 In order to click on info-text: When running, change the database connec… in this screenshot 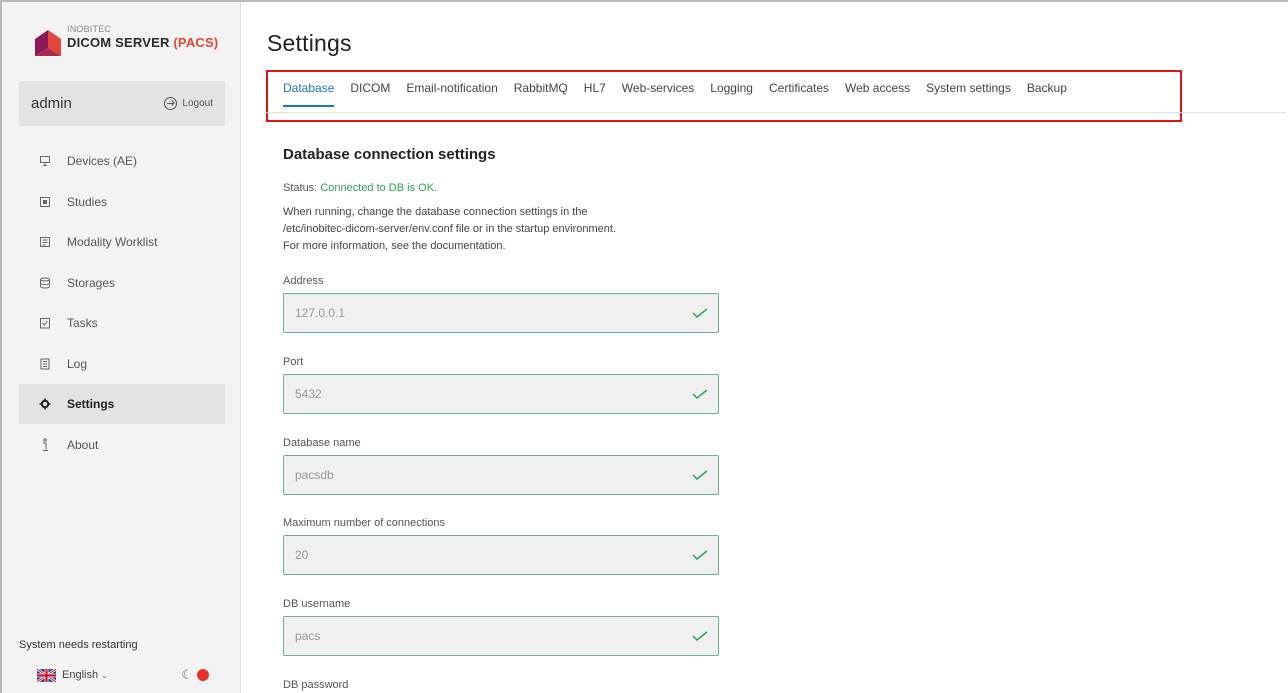, I will do `click(518, 229)`.